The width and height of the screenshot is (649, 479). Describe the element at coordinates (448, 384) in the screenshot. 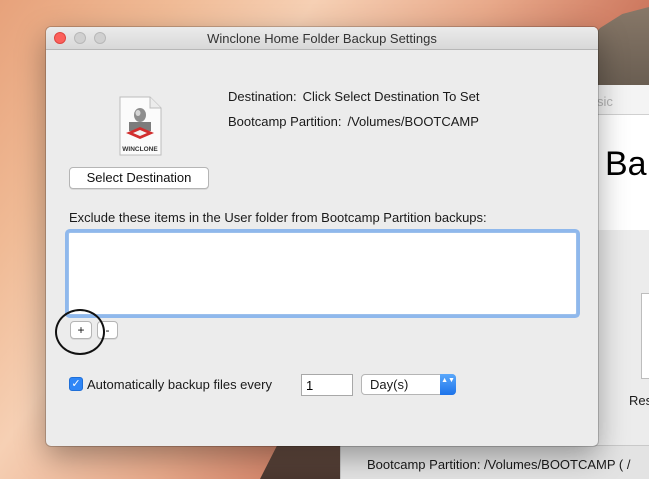

I see `chevron-up-down-icon: ▲▼` at that location.